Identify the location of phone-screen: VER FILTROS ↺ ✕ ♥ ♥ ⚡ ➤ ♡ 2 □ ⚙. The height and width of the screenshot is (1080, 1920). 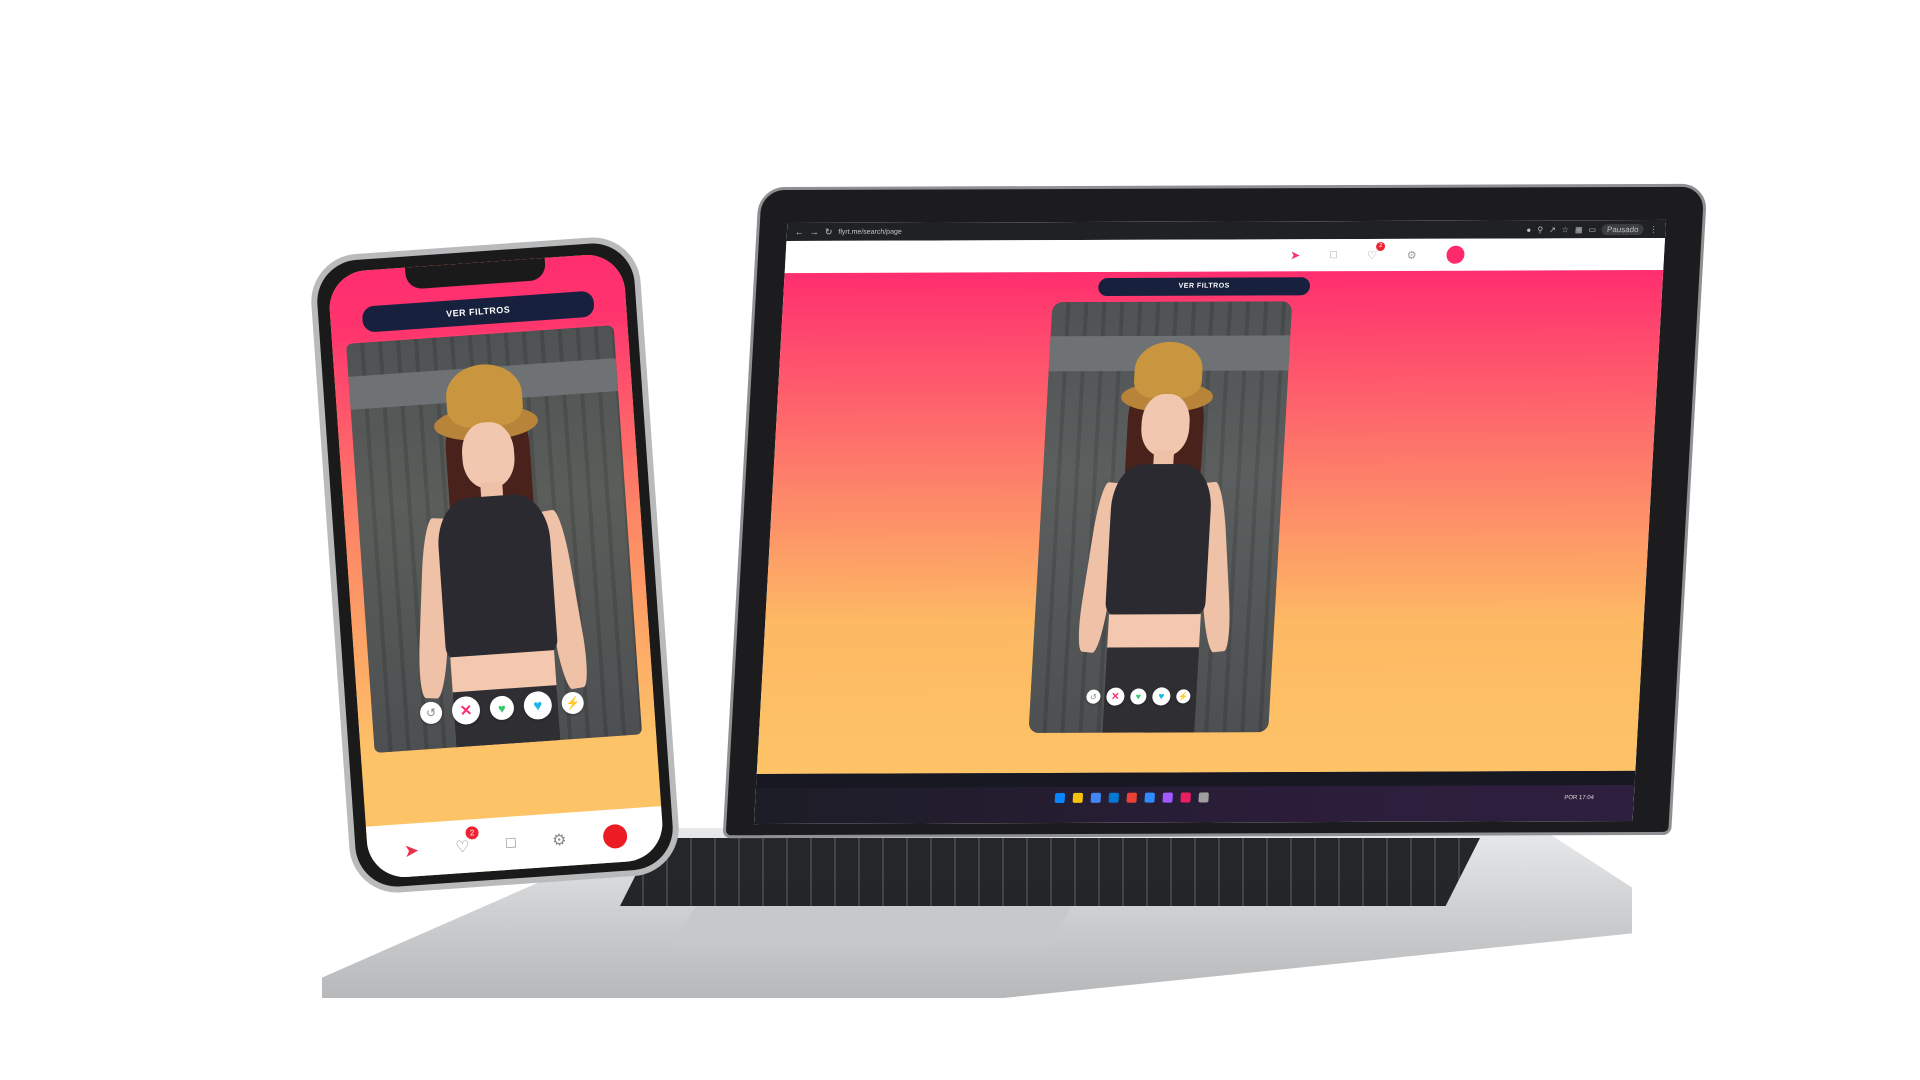
(496, 566).